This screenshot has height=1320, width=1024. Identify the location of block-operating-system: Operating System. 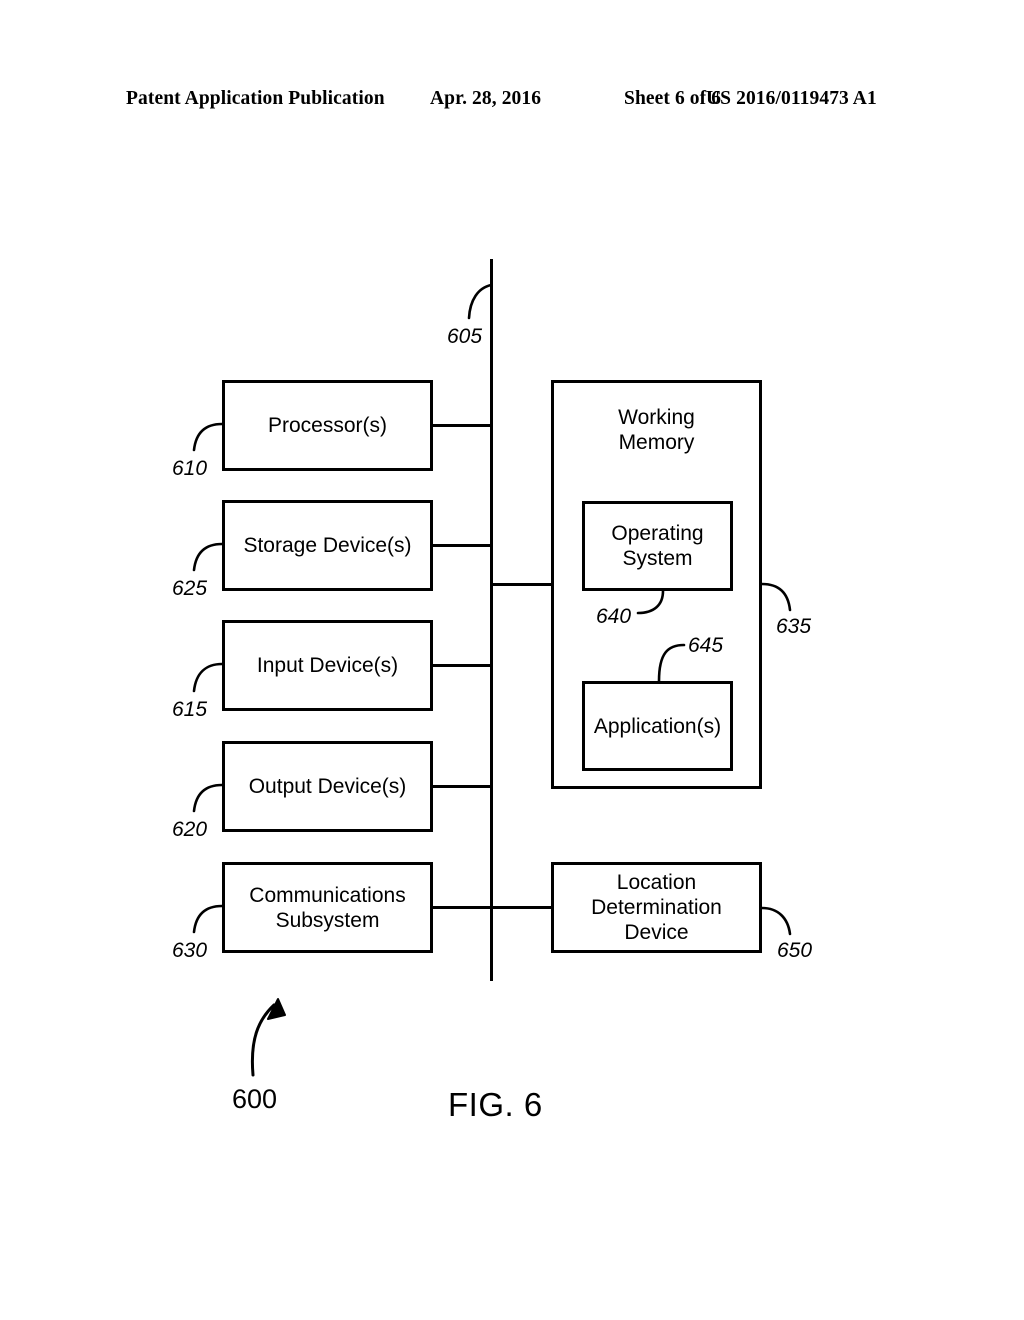
(657, 546).